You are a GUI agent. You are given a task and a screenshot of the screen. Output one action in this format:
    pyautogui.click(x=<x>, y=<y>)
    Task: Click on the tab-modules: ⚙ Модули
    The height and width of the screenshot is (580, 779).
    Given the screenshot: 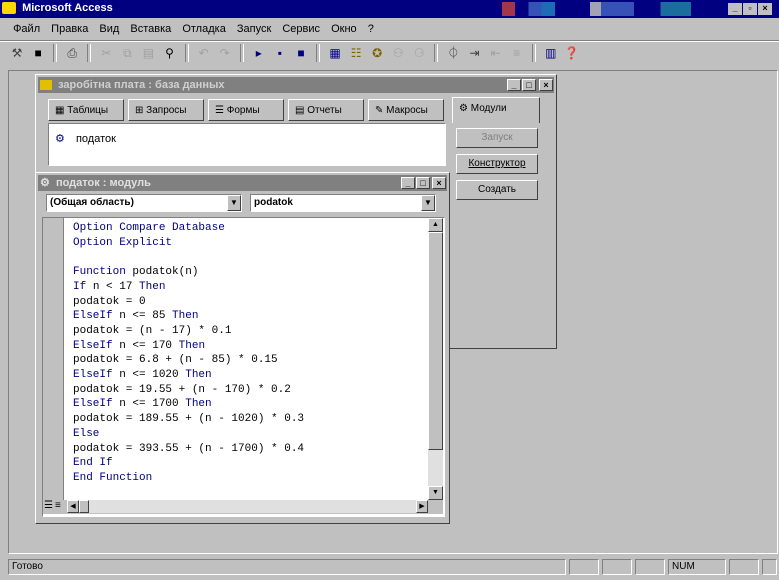 What is the action you would take?
    pyautogui.click(x=496, y=110)
    